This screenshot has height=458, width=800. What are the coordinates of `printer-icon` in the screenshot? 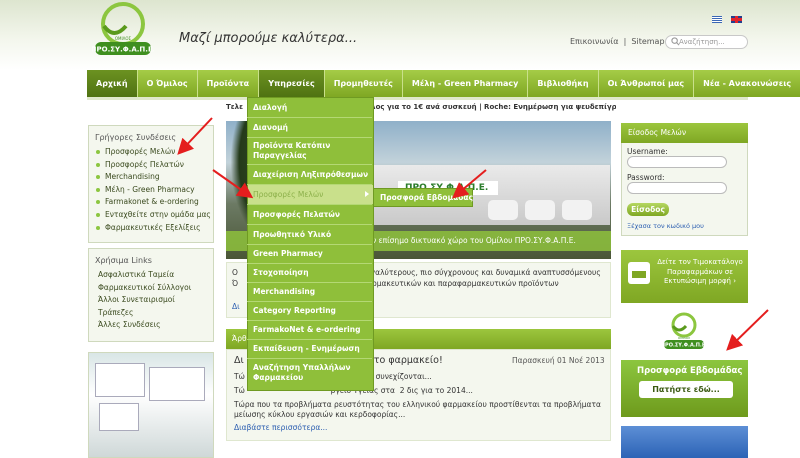 It's located at (639, 273).